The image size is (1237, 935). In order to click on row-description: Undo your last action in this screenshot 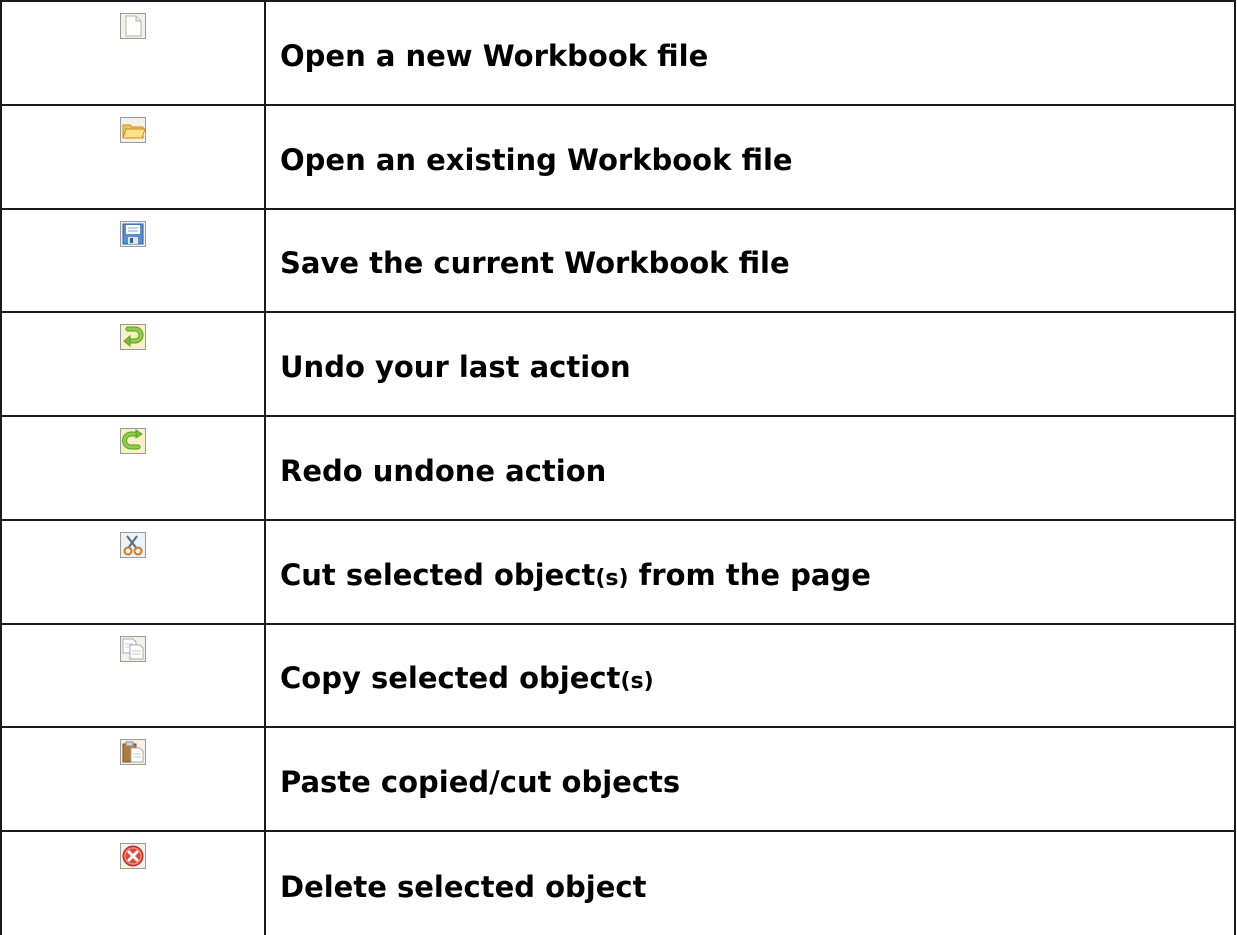, I will do `click(750, 364)`.